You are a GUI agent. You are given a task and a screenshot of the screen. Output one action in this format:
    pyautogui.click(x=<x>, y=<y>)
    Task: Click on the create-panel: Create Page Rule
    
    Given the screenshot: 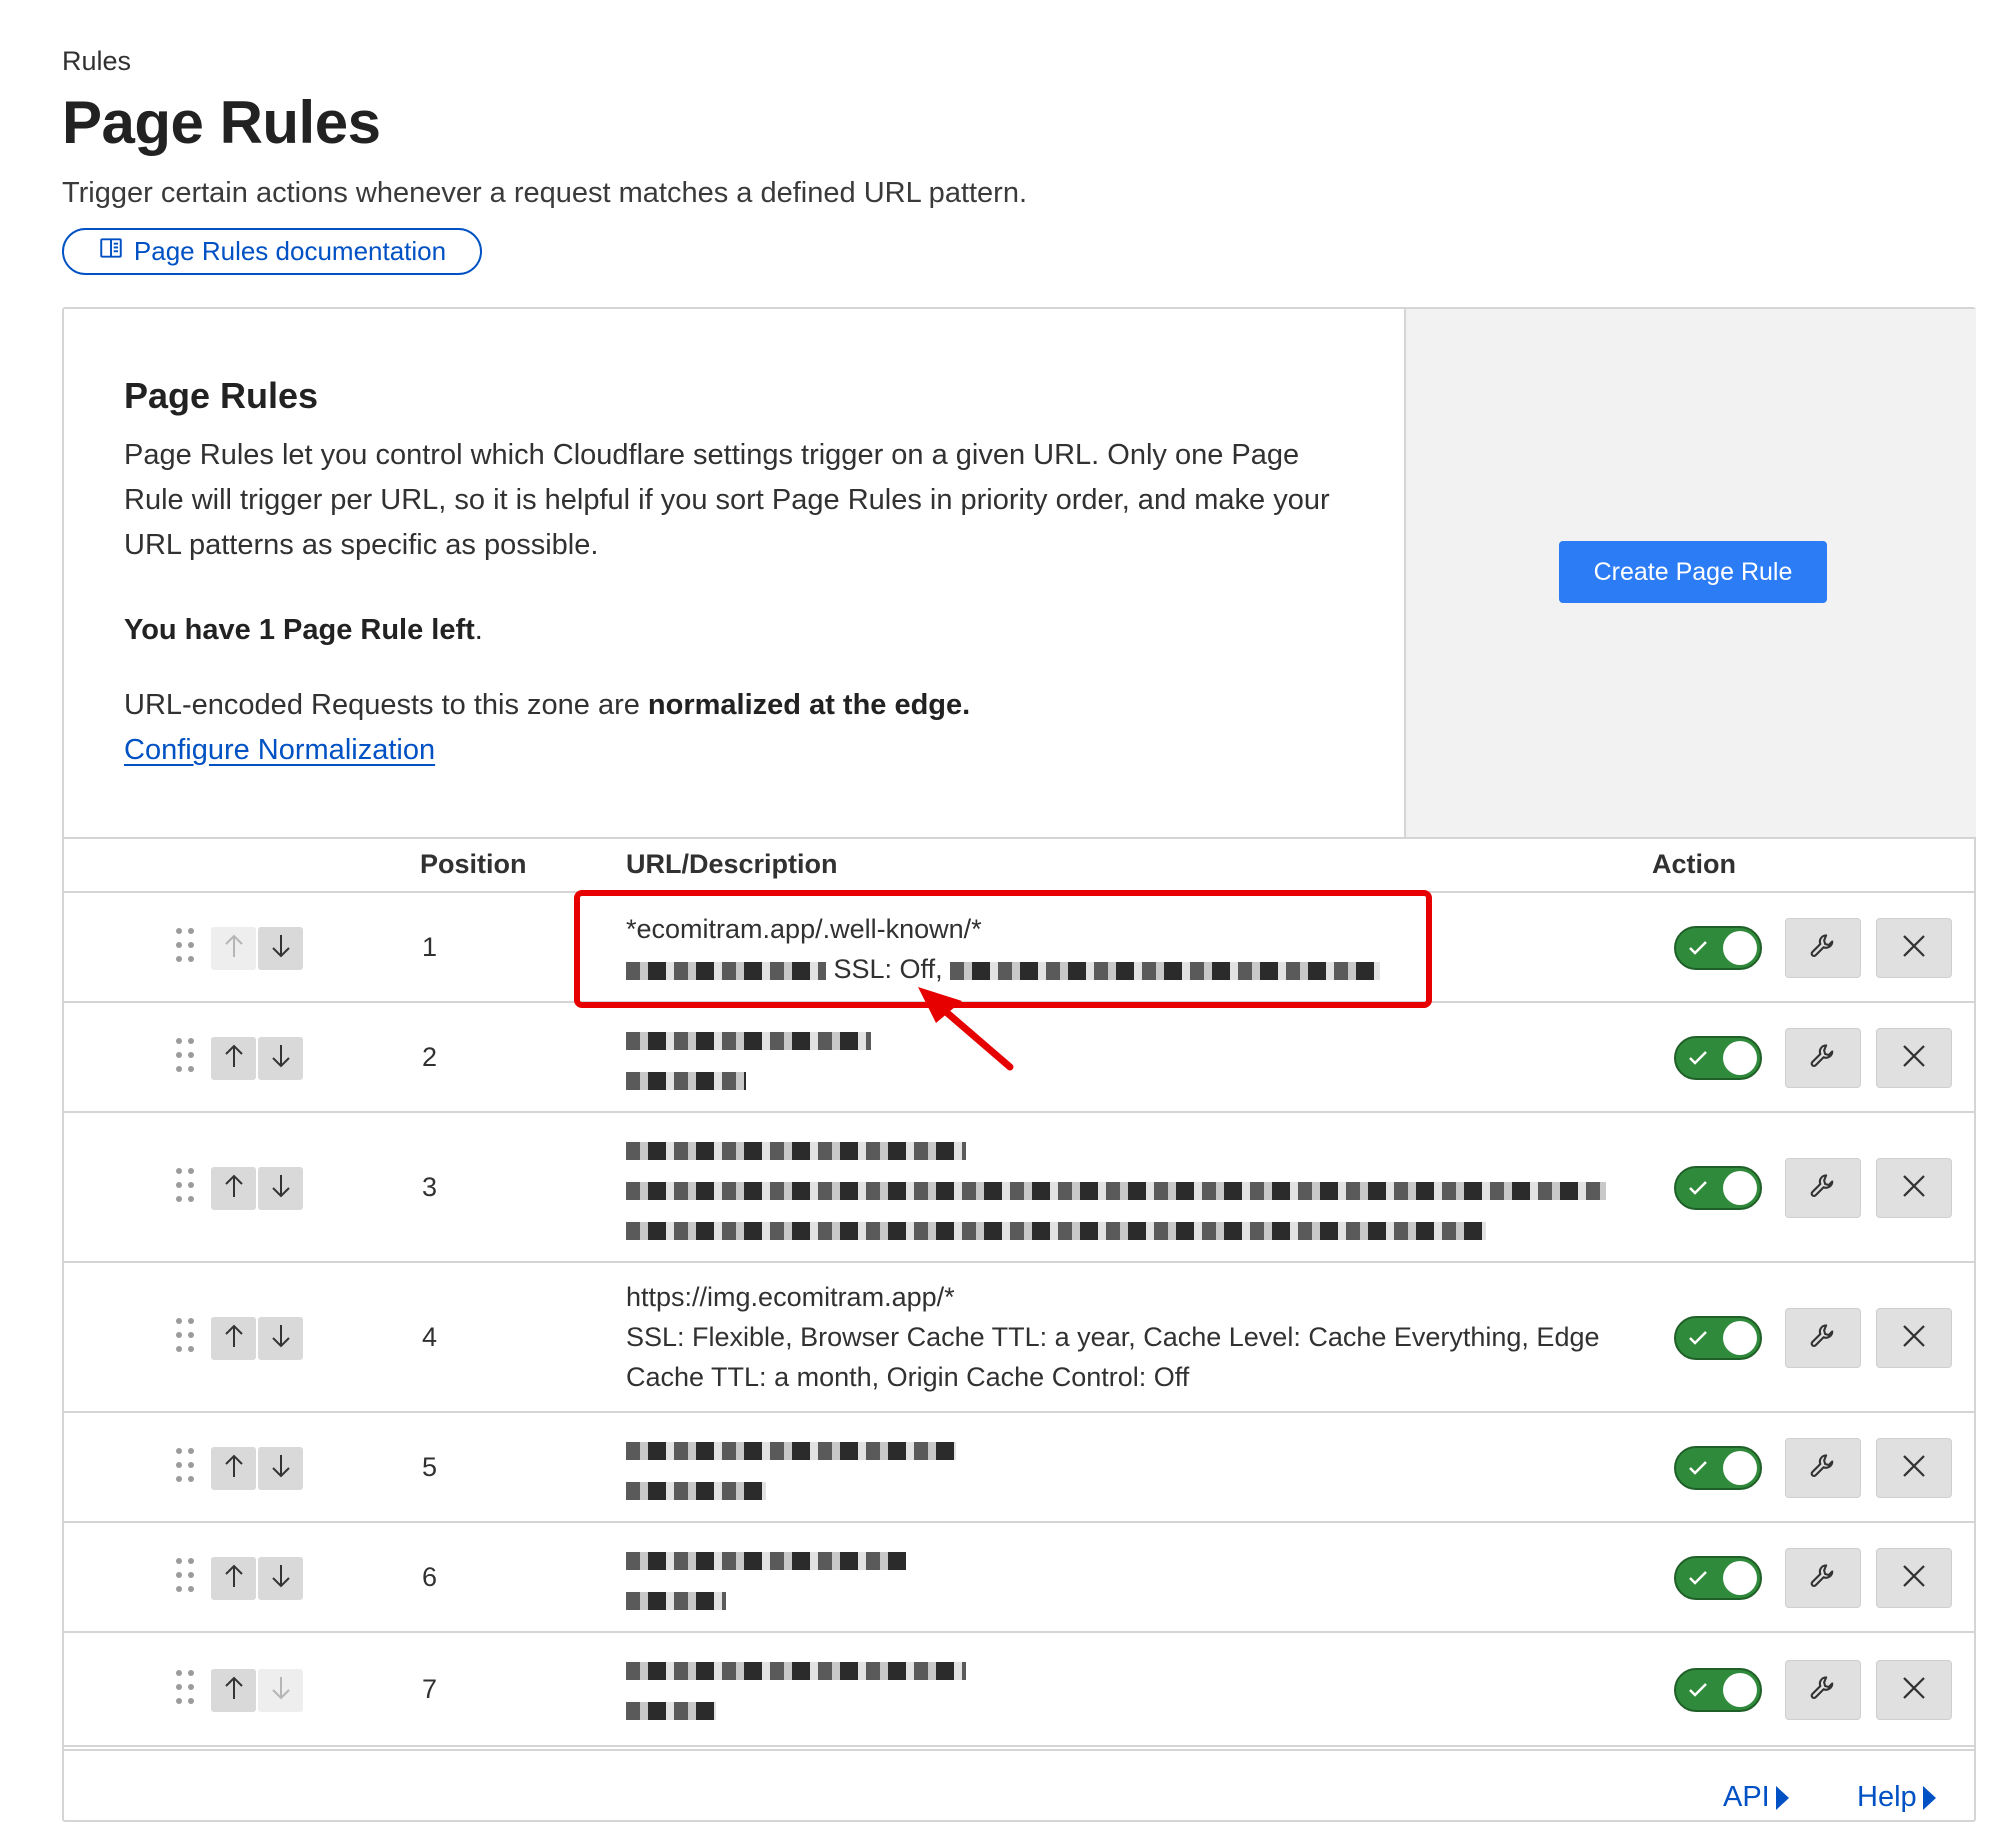 What is the action you would take?
    pyautogui.click(x=1690, y=573)
    